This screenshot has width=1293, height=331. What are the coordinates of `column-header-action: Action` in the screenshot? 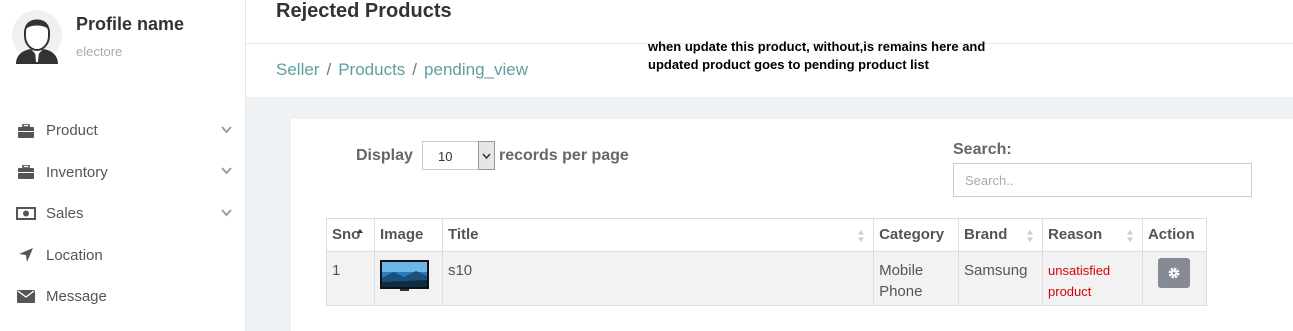 It's located at (1174, 235).